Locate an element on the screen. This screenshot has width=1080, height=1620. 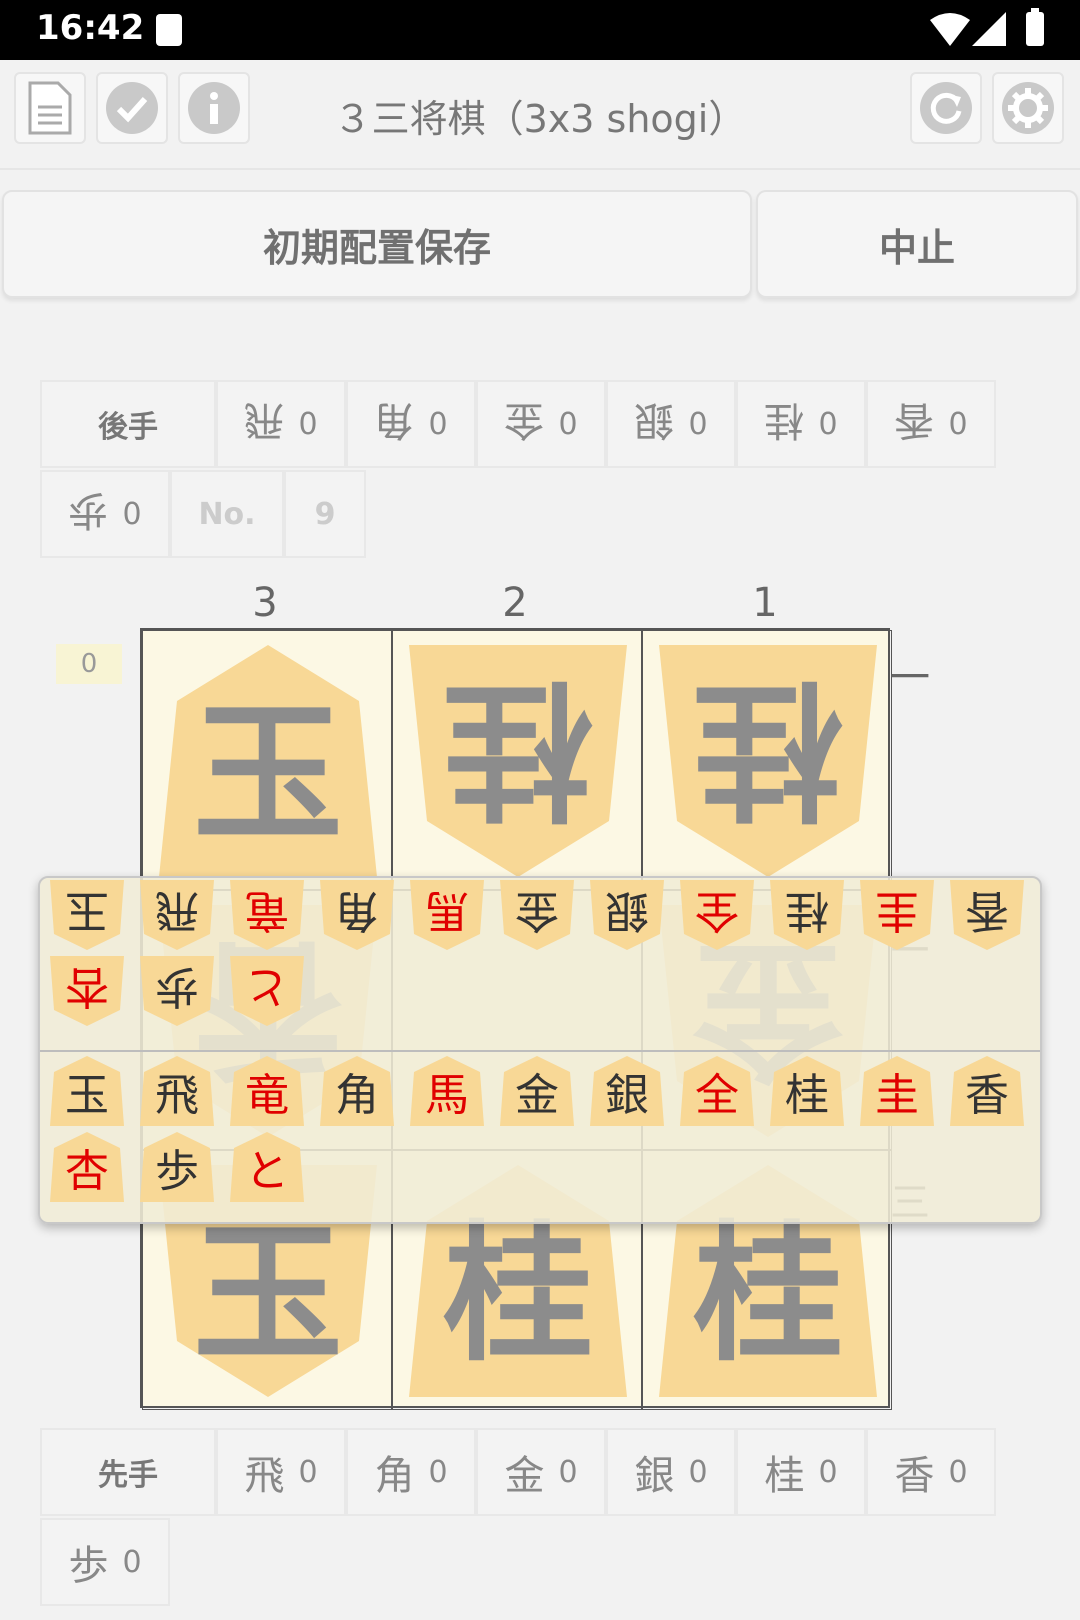
board-piece-king: 玉 is located at coordinates (268, 761).